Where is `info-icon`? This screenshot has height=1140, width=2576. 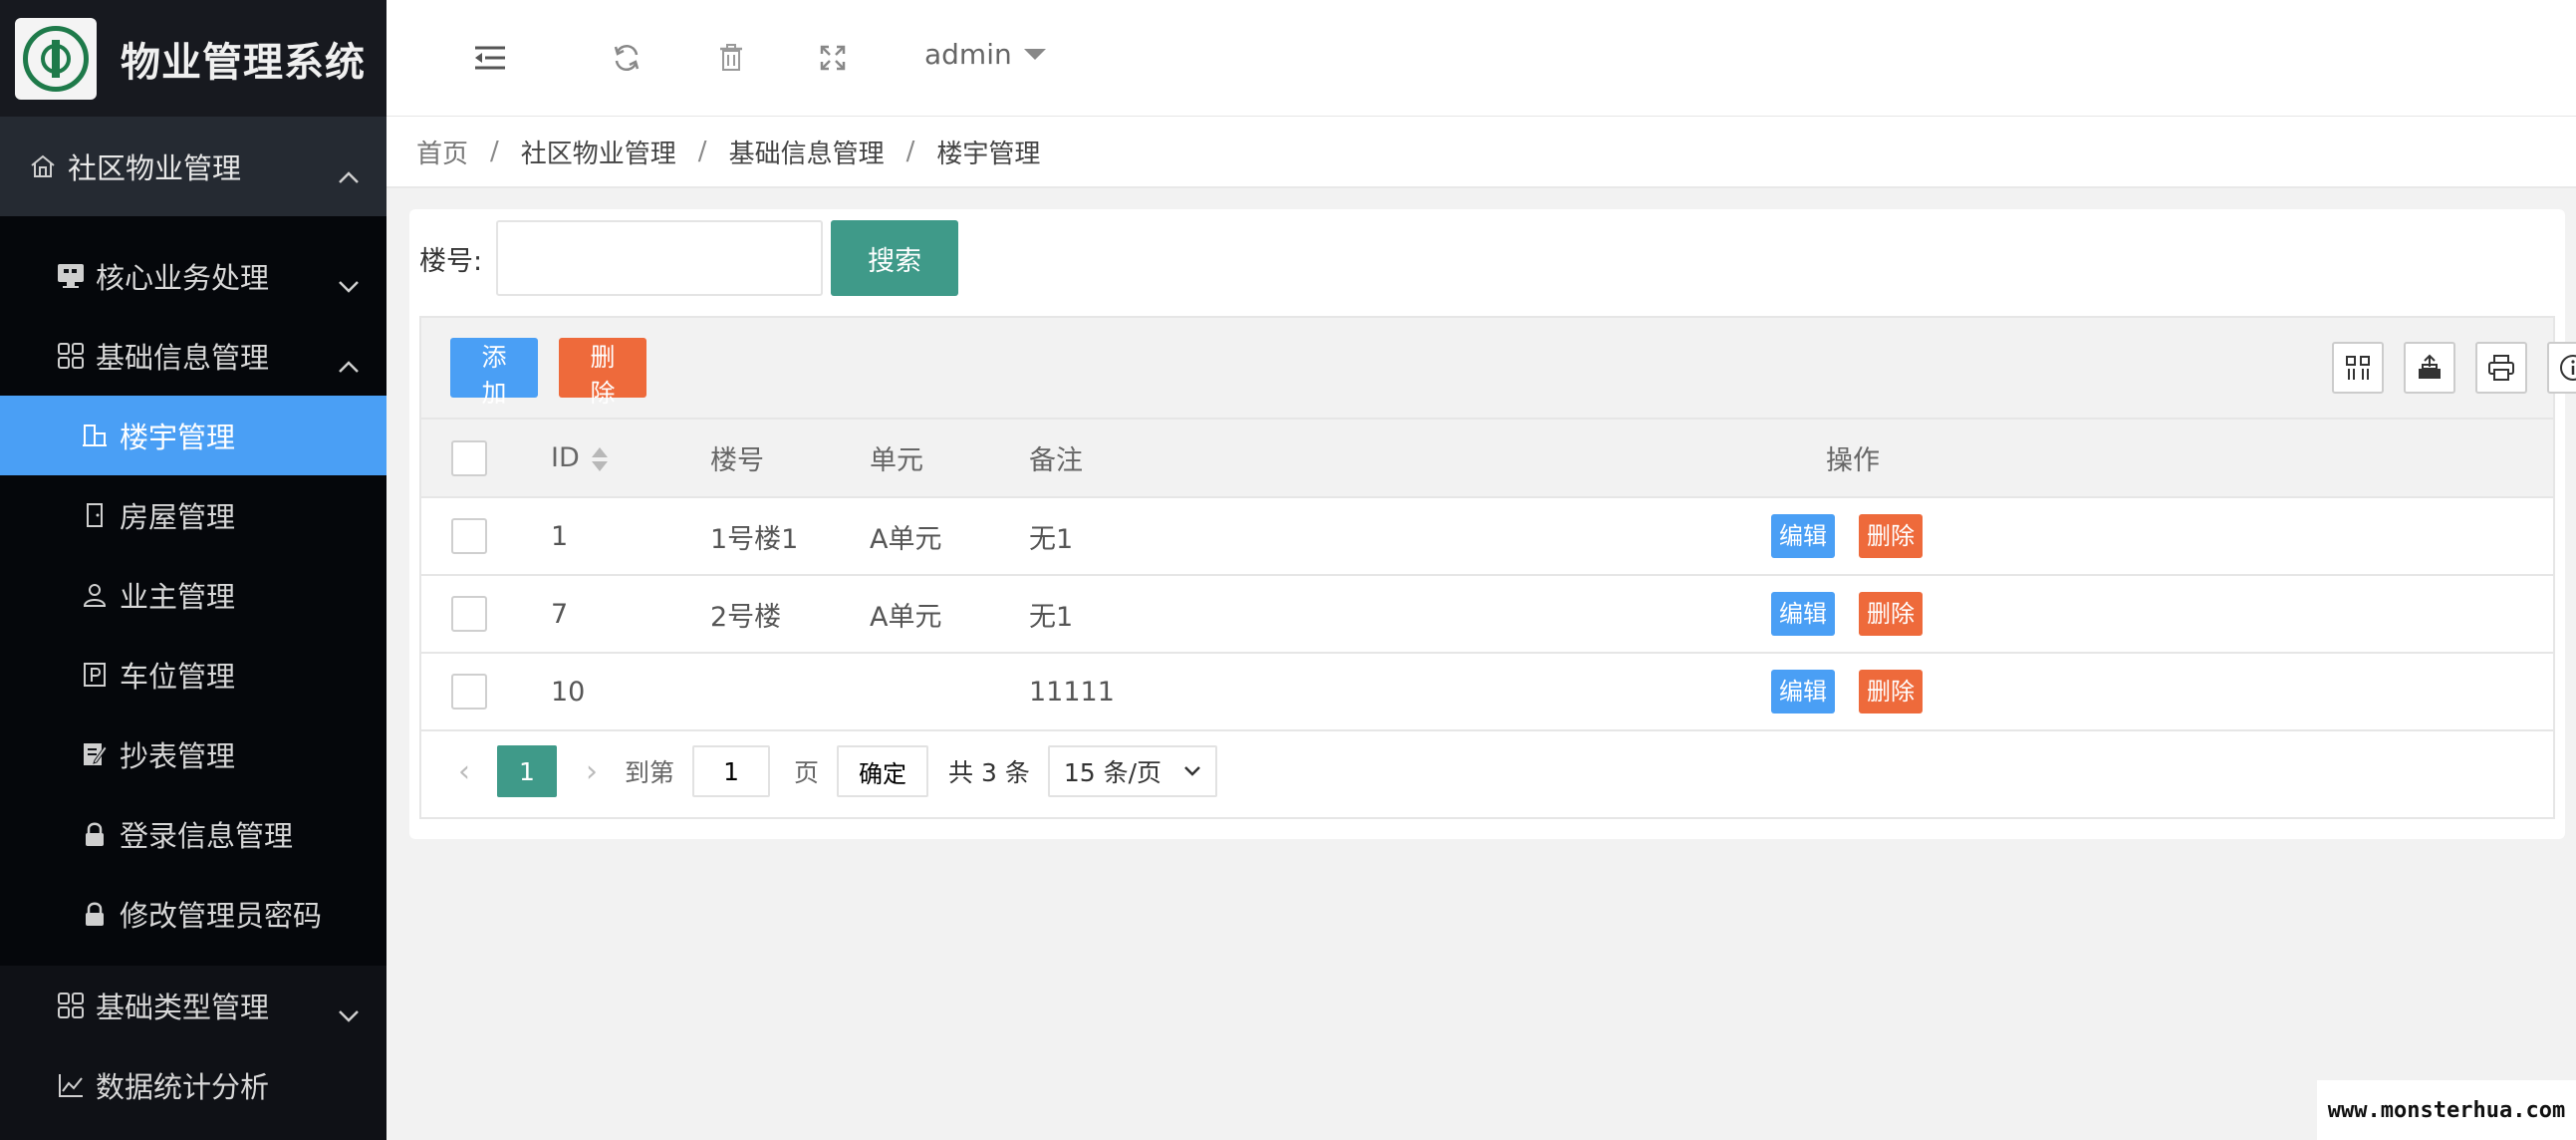
info-icon is located at coordinates (2561, 368).